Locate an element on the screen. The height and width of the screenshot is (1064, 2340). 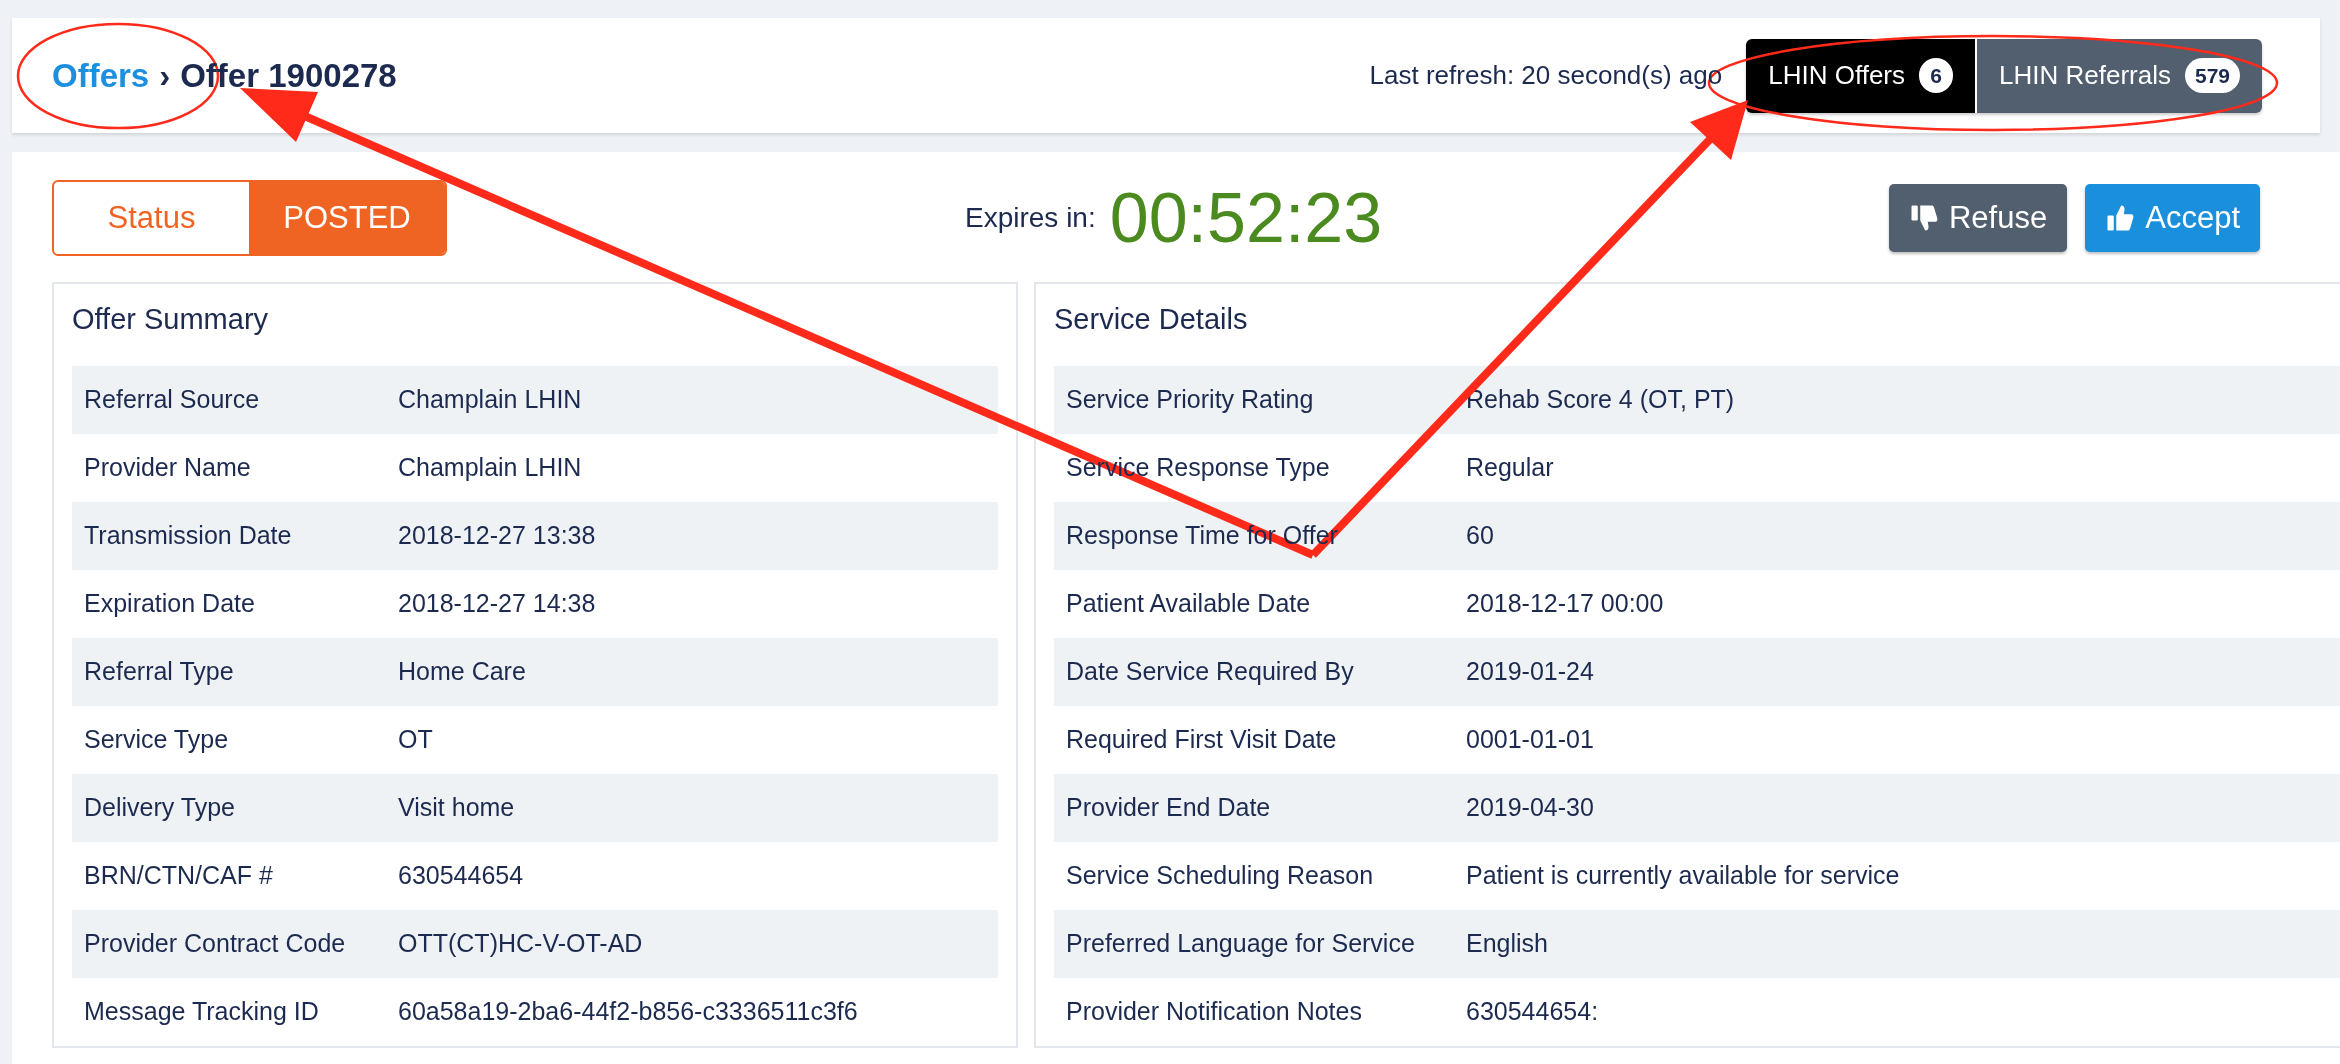
field-value: Home Care is located at coordinates (462, 671).